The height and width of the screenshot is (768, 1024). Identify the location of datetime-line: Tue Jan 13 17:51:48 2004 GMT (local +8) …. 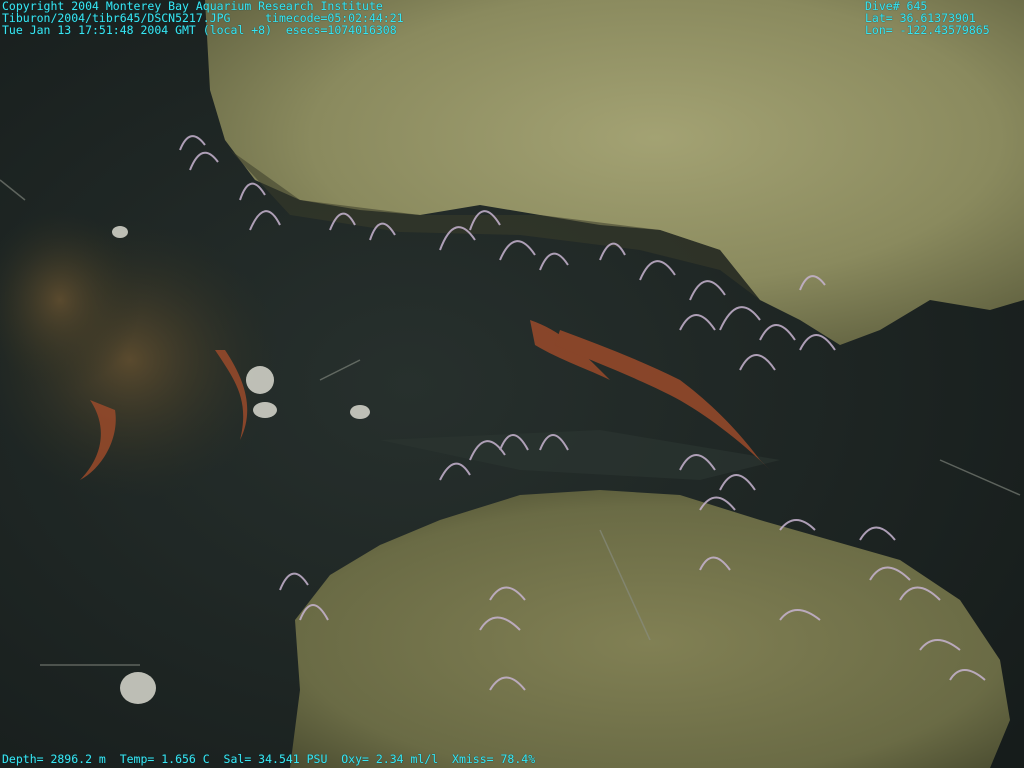
(199, 30).